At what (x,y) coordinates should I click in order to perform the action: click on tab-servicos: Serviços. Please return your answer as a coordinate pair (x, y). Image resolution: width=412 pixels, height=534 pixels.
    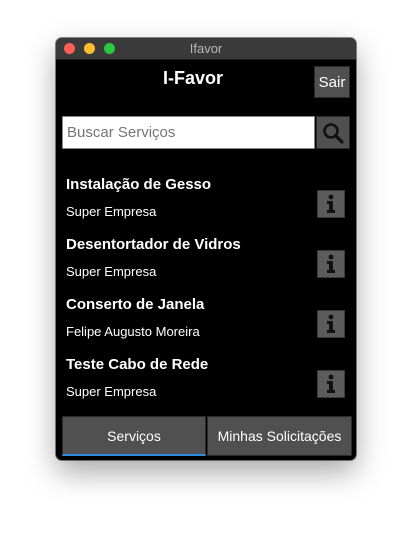
    Looking at the image, I should click on (134, 436).